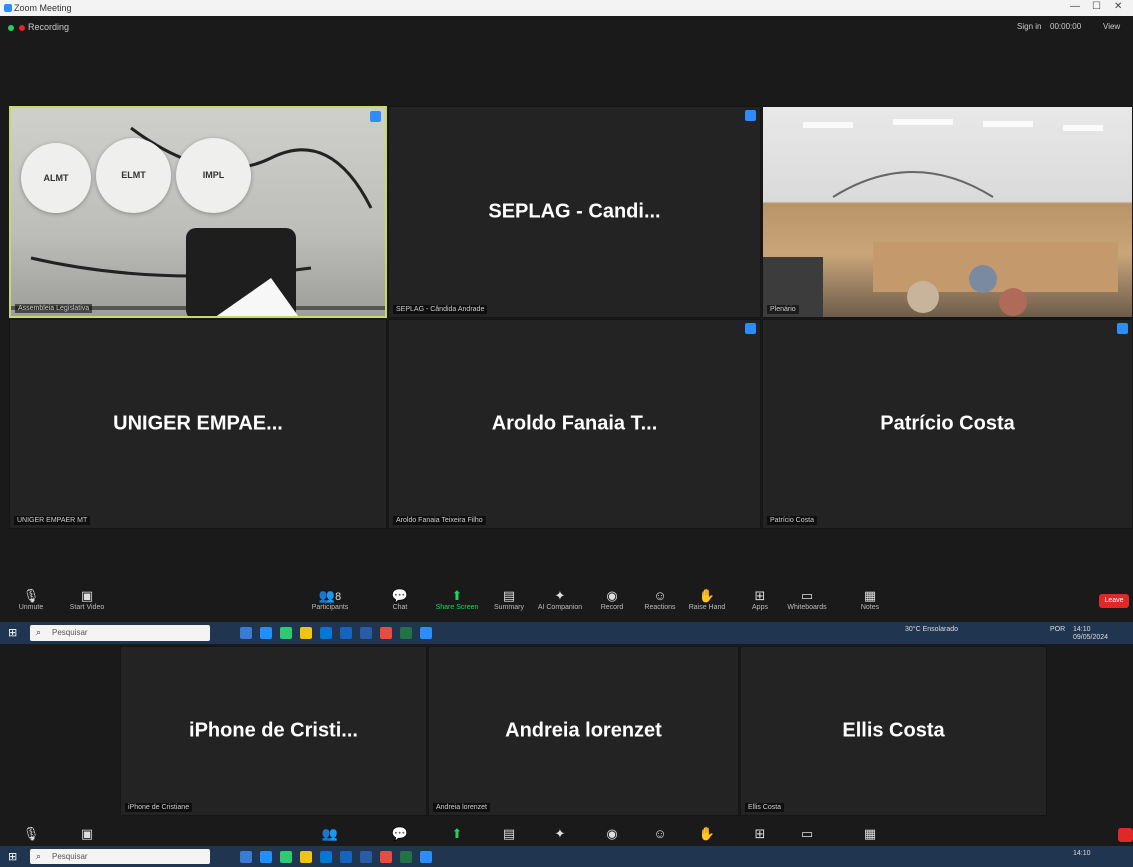 This screenshot has width=1133, height=867. I want to click on reactions-button: ☺ Reactions, so click(660, 599).